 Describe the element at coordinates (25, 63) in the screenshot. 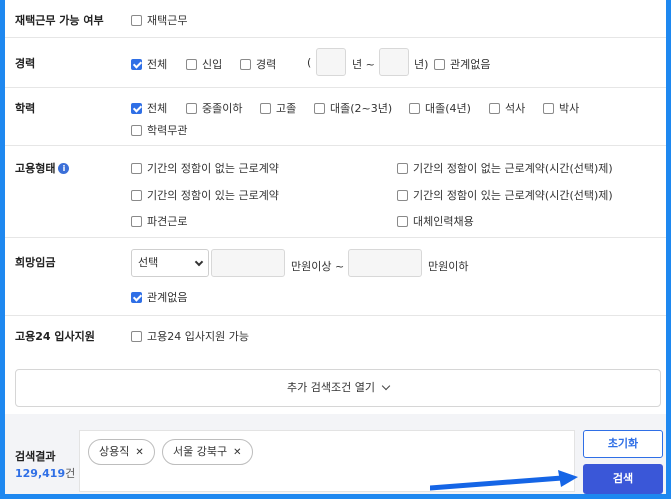

I see `career-label: 경력` at that location.